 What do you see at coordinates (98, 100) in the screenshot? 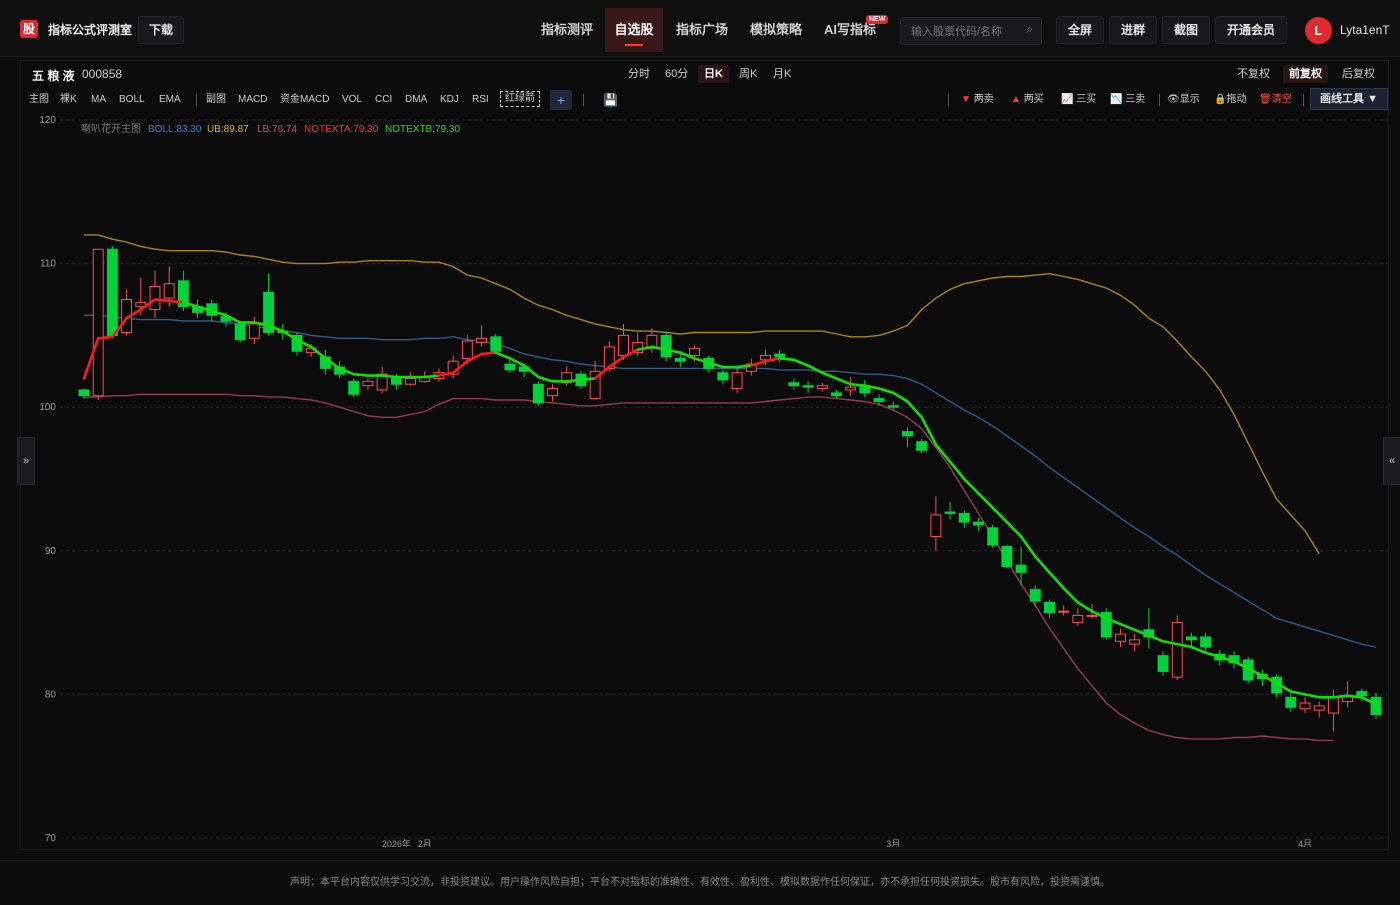
I see `tool-ma: MA` at bounding box center [98, 100].